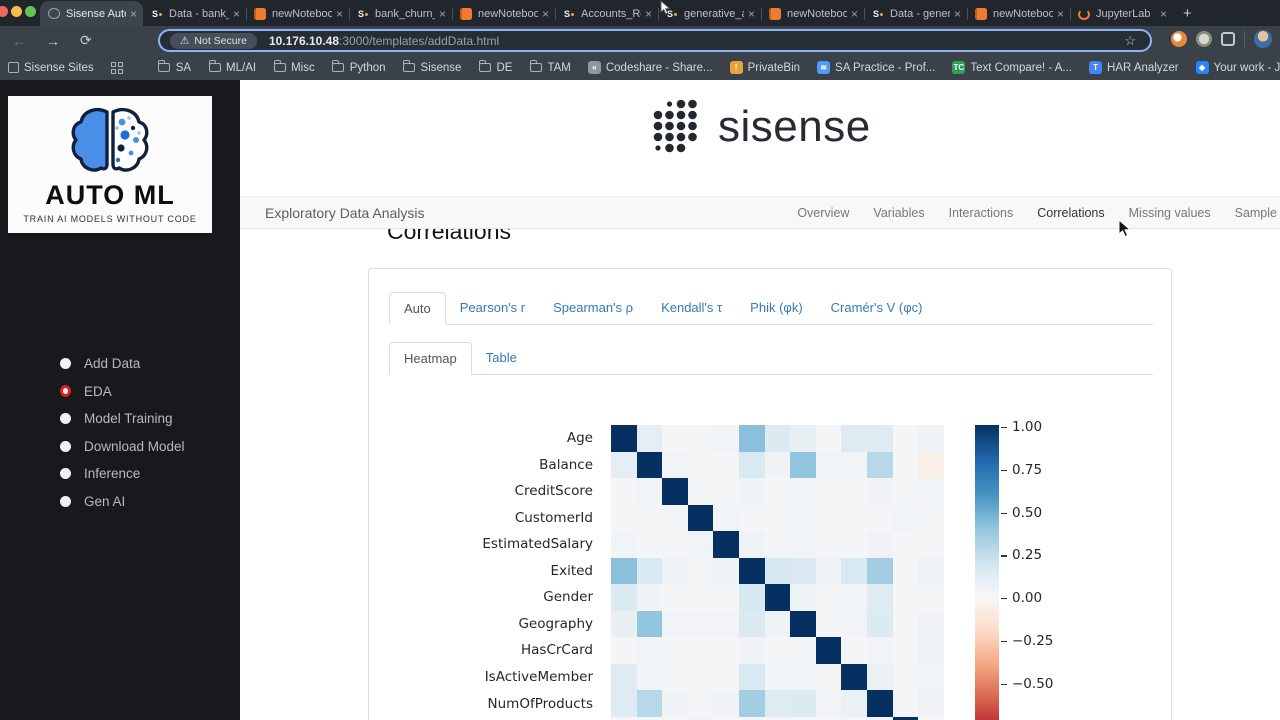 The width and height of the screenshot is (1280, 720). I want to click on browser-tab: Sbank_churn_b ×, so click(400, 14).